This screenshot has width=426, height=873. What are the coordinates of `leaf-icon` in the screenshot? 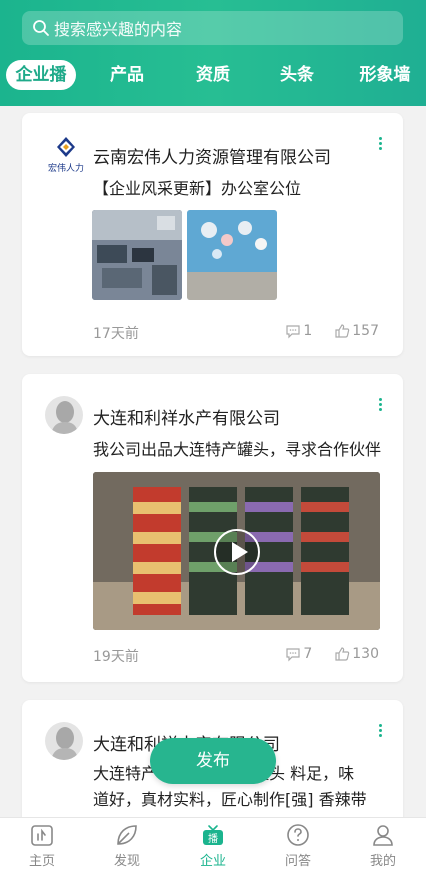 It's located at (127, 835).